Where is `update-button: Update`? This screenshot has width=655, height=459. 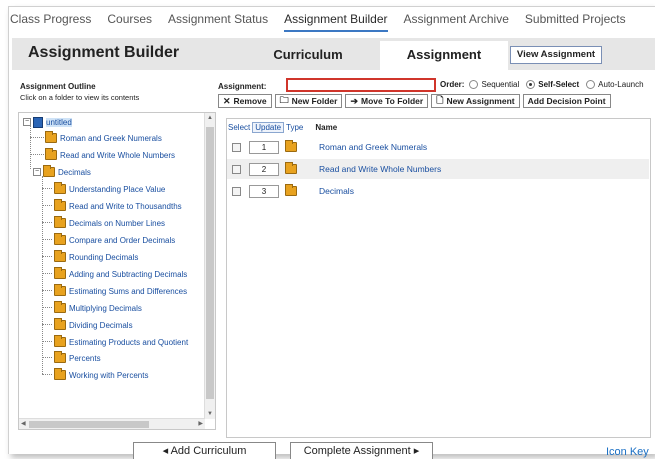 update-button: Update is located at coordinates (268, 127).